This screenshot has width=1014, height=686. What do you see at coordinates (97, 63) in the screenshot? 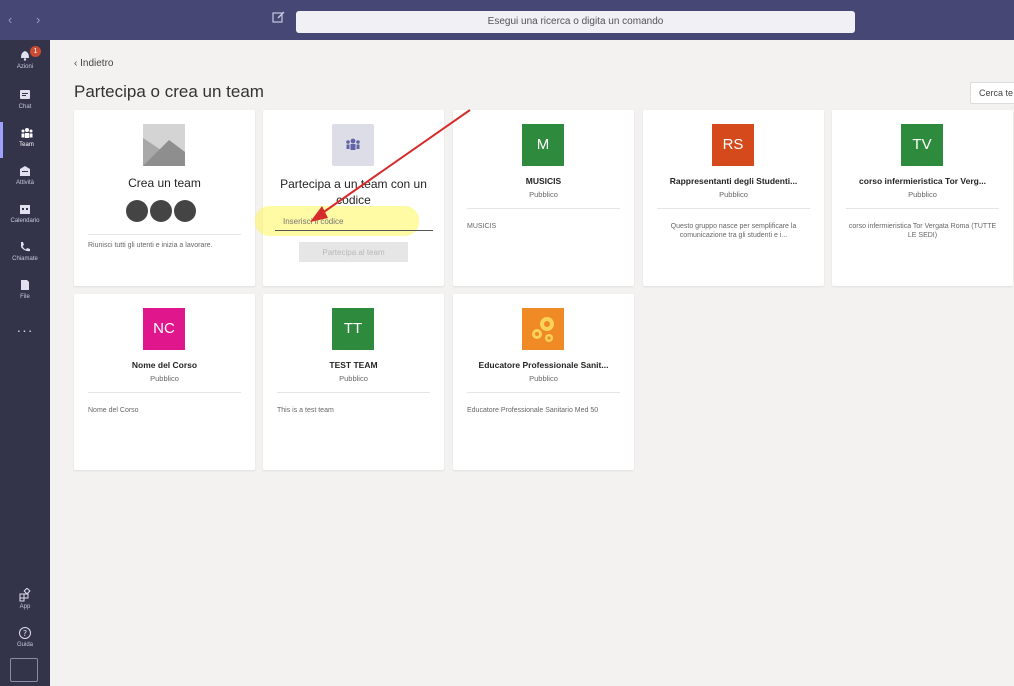
I see `back-label: Indietro` at bounding box center [97, 63].